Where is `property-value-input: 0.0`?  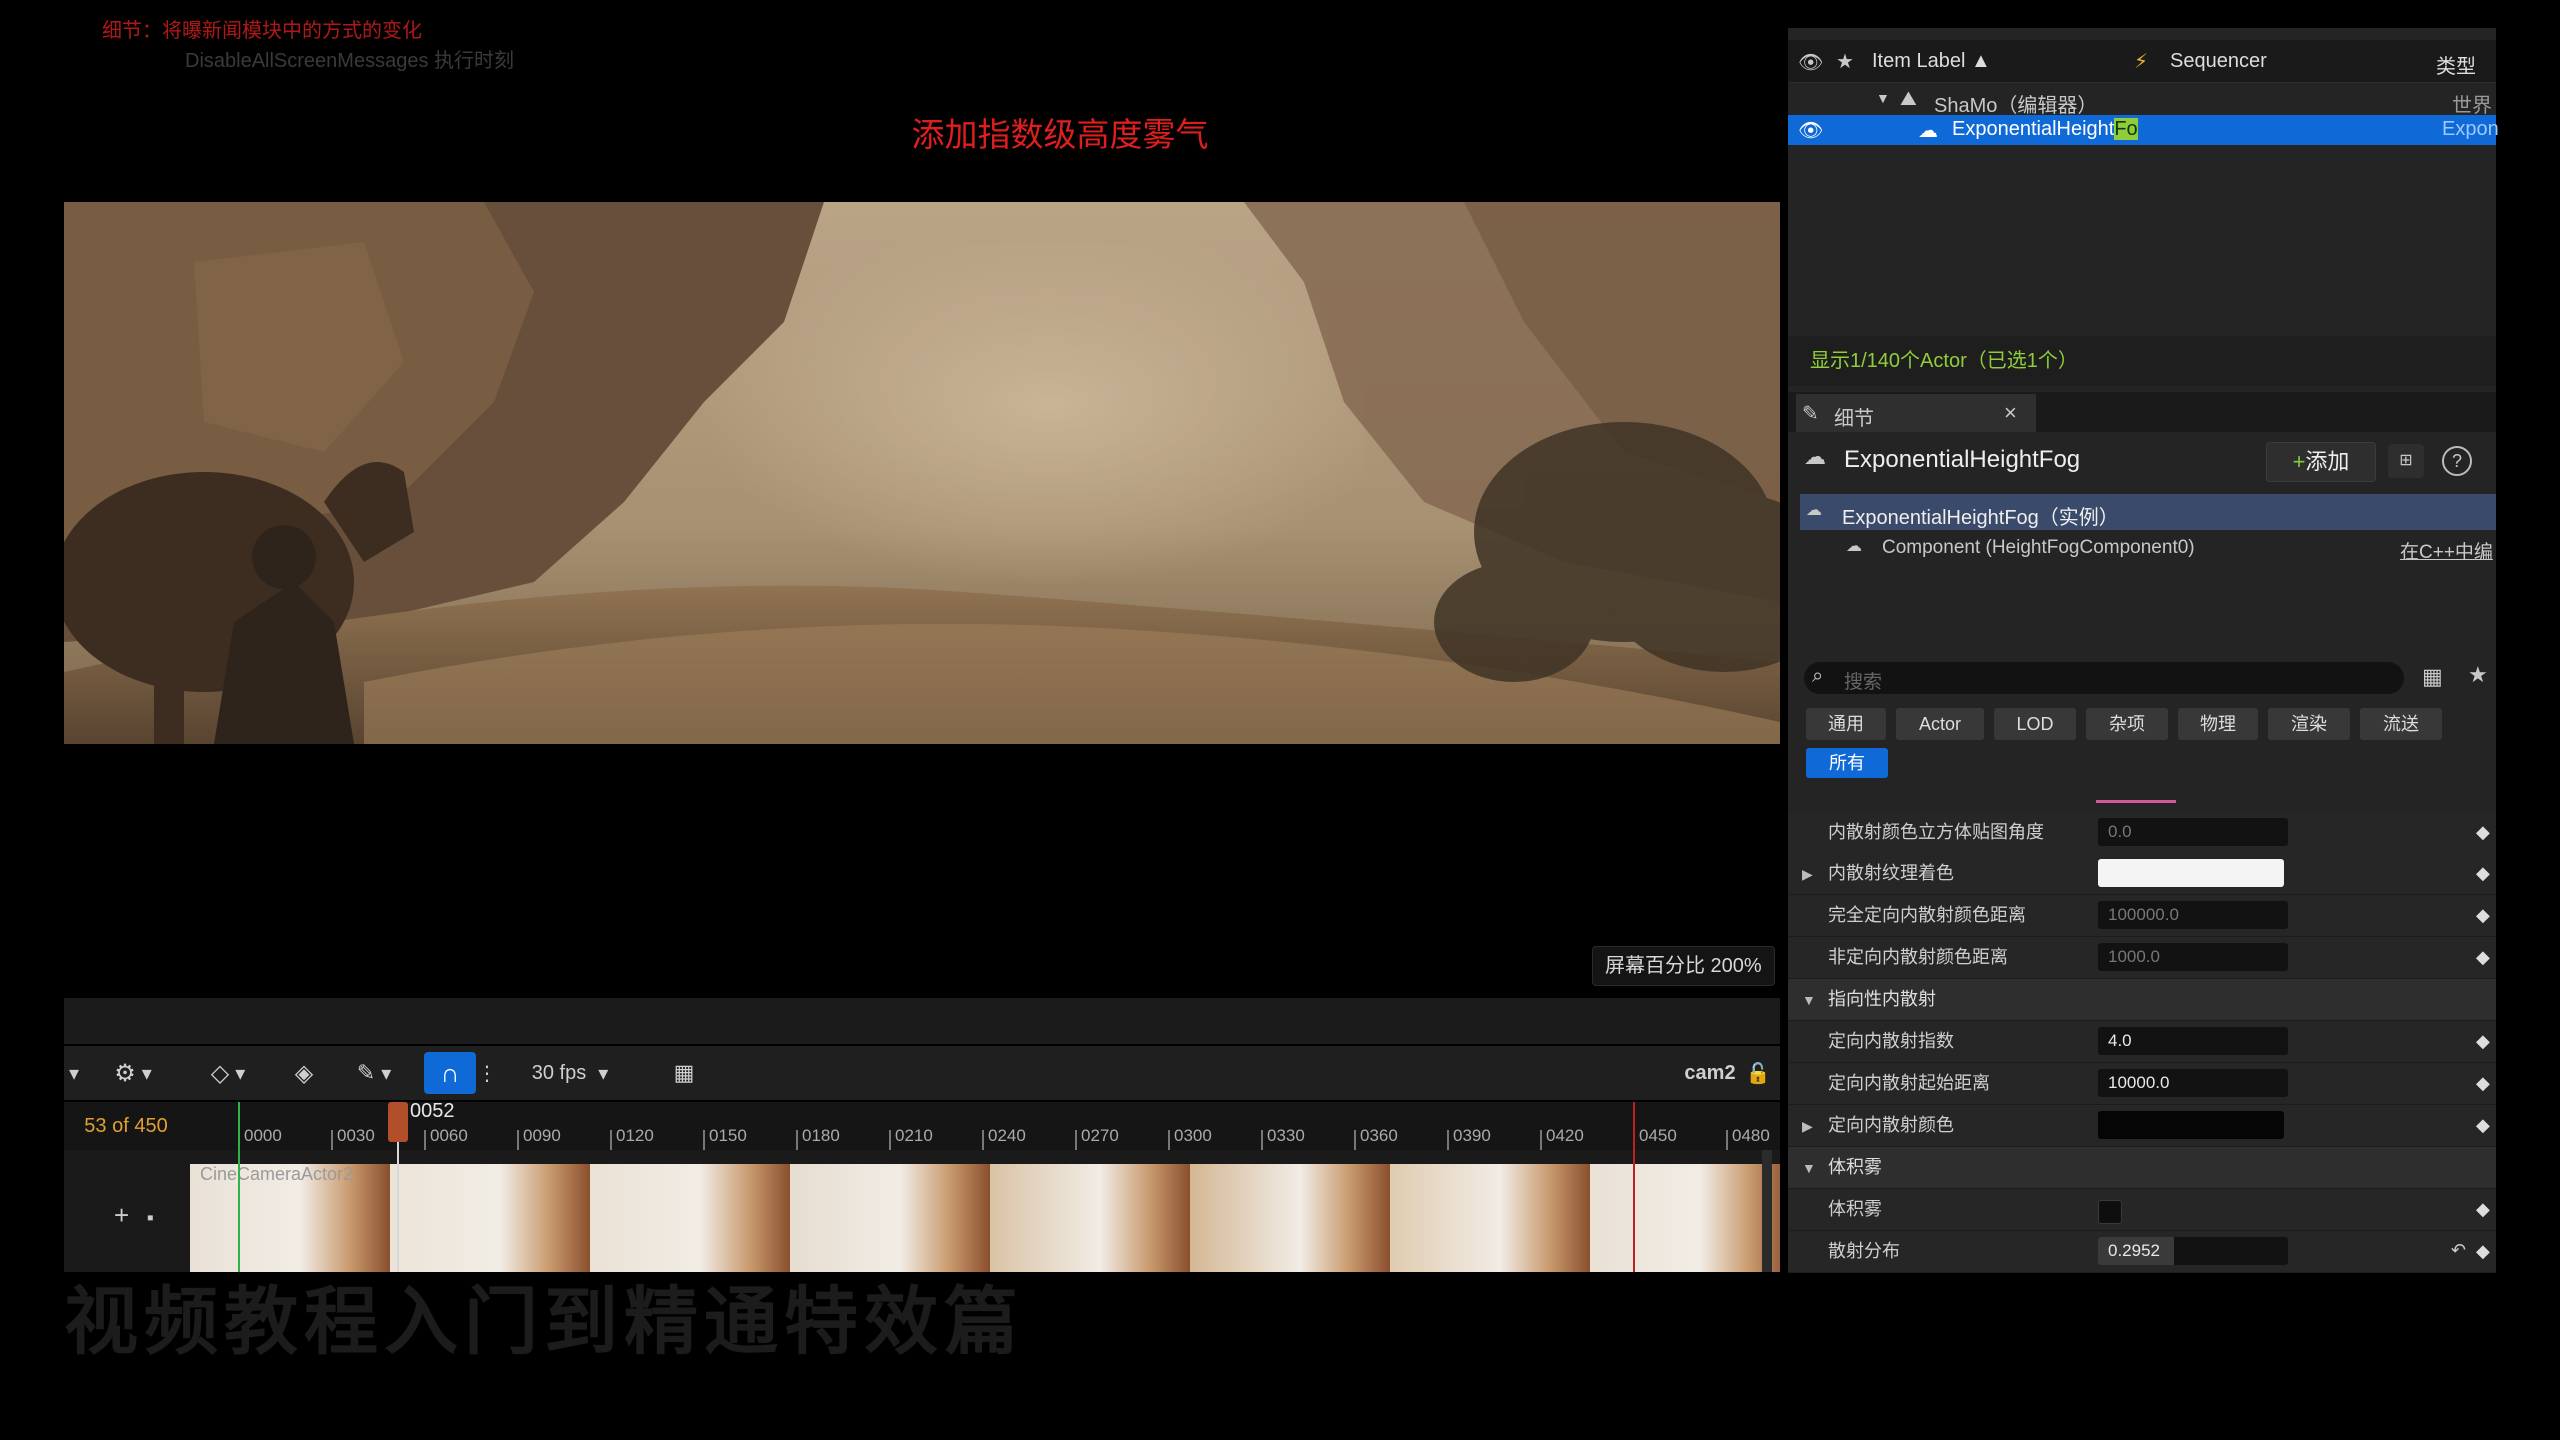 property-value-input: 0.0 is located at coordinates (2193, 832).